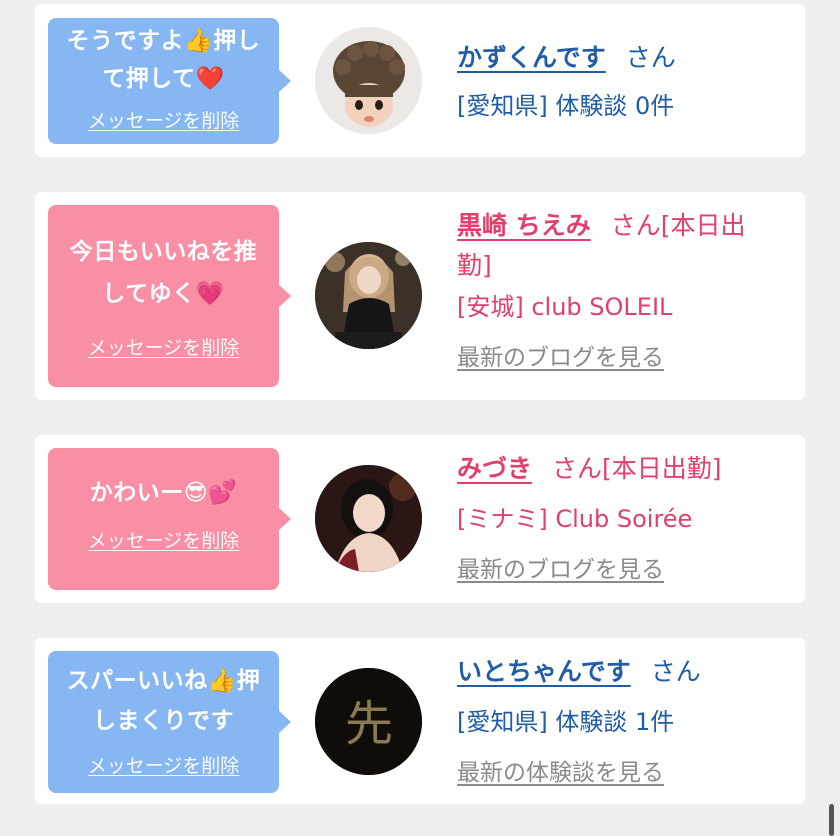 The width and height of the screenshot is (840, 836). What do you see at coordinates (494, 468) in the screenshot?
I see `user-name-link: みづき` at bounding box center [494, 468].